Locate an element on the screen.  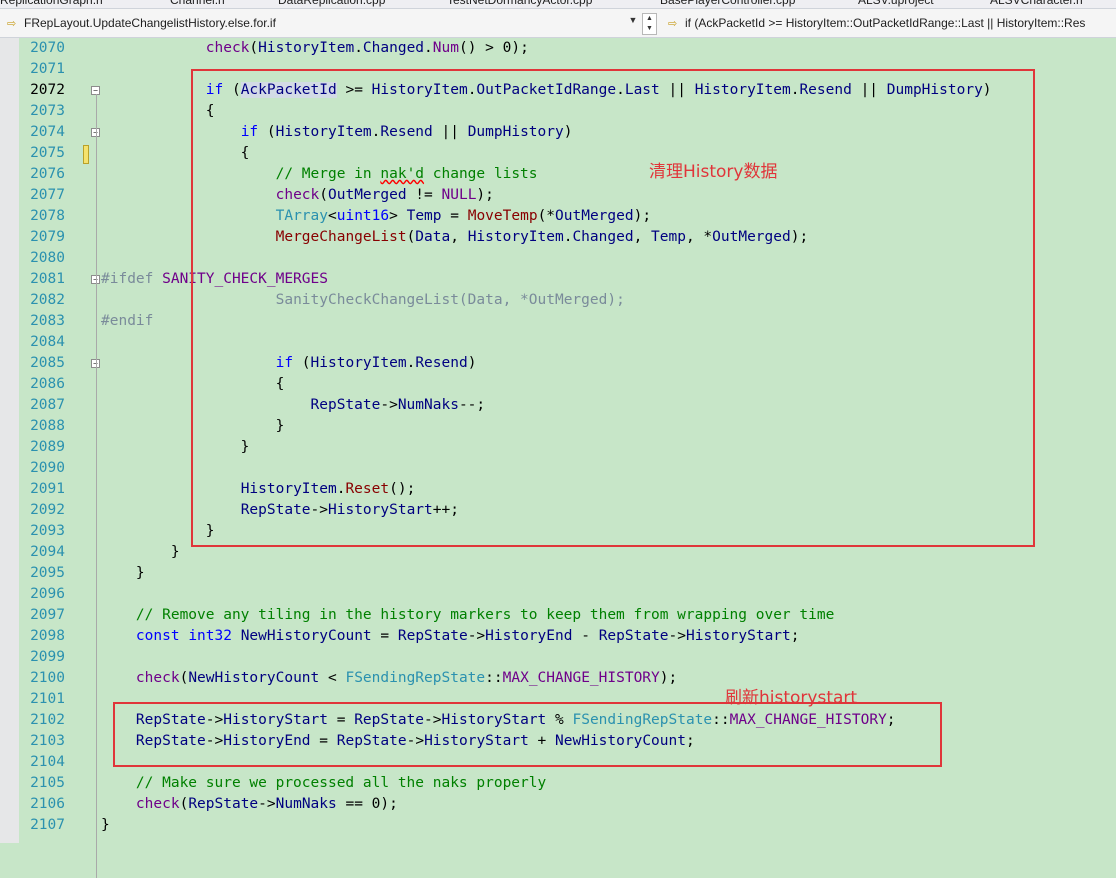
document-tab: ALSV.uproject is located at coordinates (896, 3).